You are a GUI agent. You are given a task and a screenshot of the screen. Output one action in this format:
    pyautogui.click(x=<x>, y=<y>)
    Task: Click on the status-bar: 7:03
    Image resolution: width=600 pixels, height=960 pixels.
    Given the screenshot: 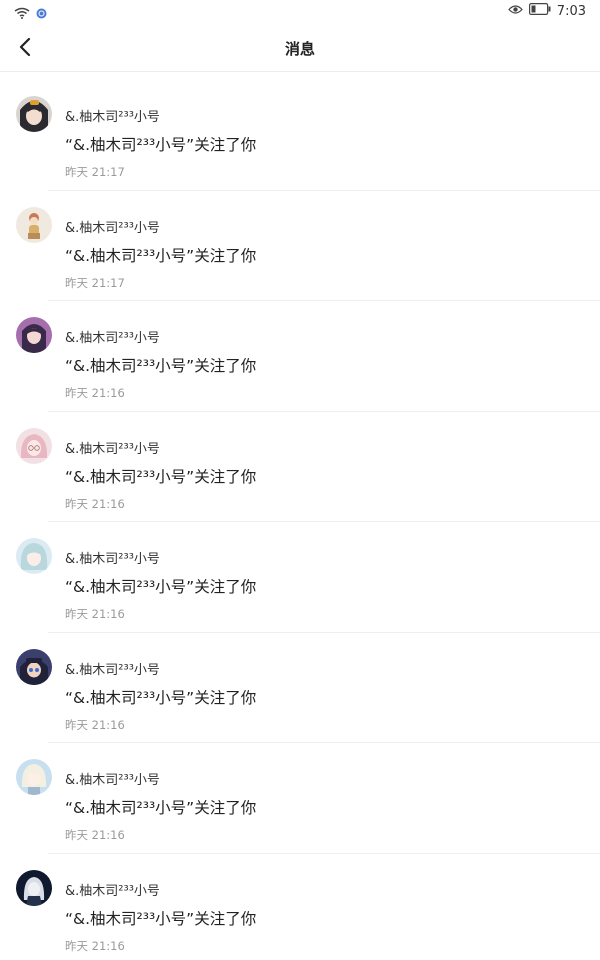 What is the action you would take?
    pyautogui.click(x=300, y=12)
    